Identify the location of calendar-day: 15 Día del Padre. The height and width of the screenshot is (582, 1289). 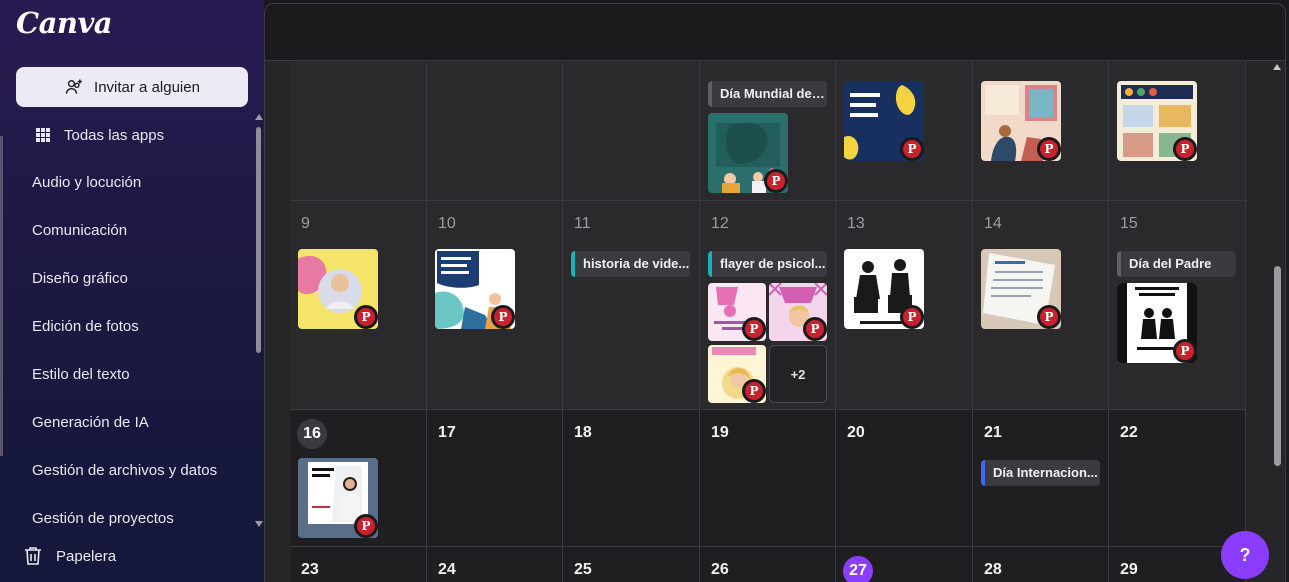
(1177, 305).